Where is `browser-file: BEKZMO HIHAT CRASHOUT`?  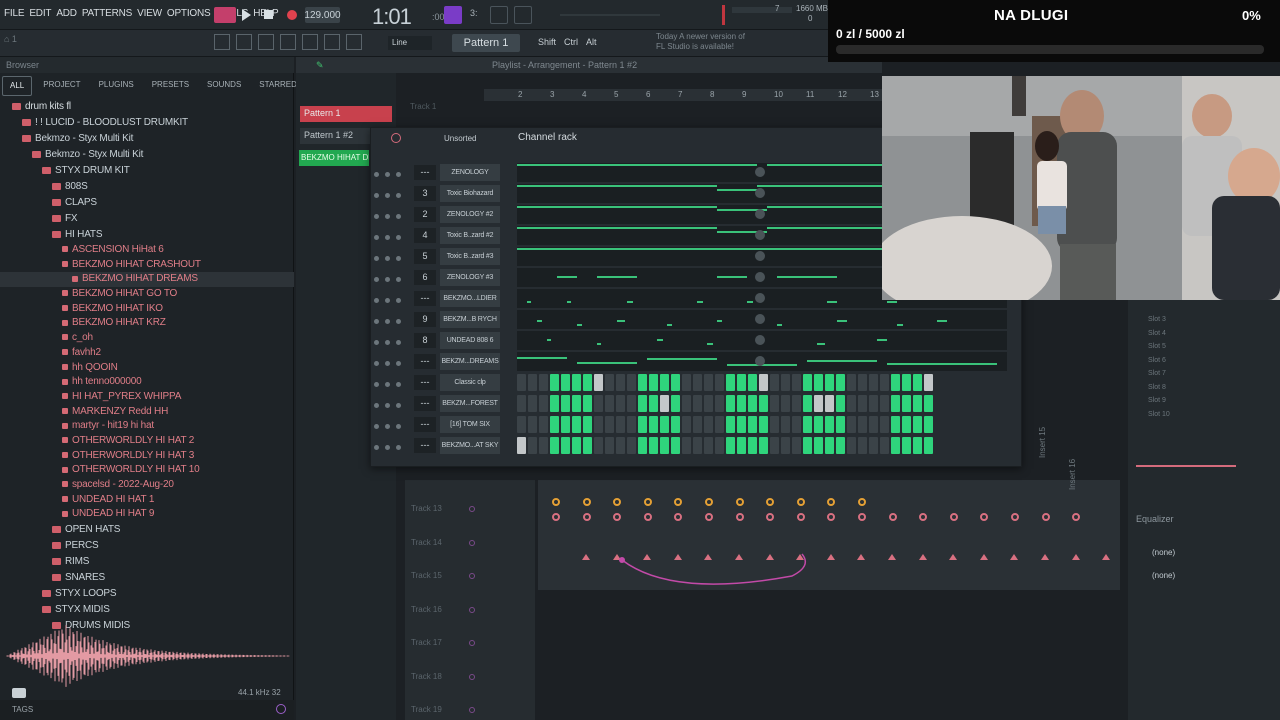
browser-file: BEKZMO HIHAT CRASHOUT is located at coordinates (147, 265).